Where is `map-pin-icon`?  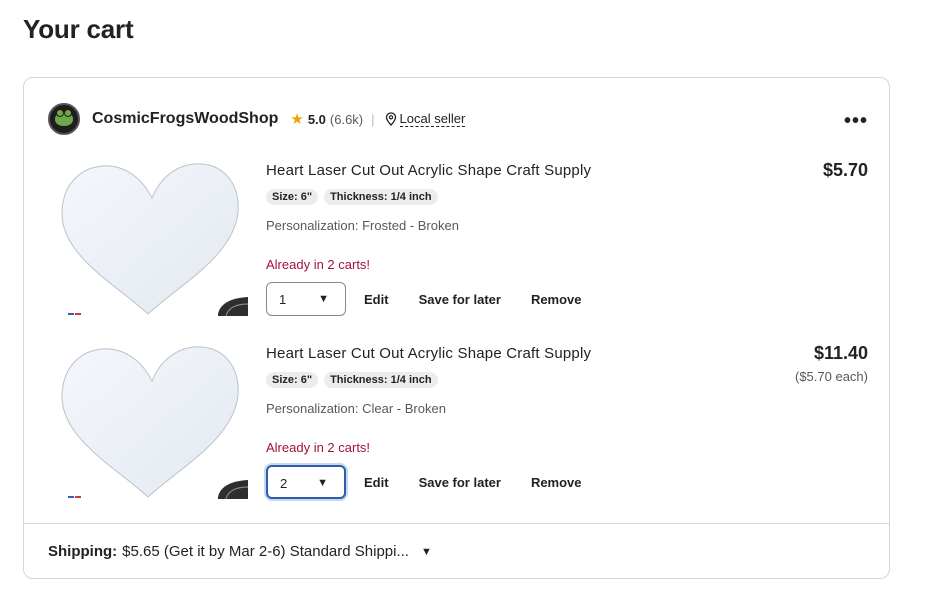 map-pin-icon is located at coordinates (390, 119).